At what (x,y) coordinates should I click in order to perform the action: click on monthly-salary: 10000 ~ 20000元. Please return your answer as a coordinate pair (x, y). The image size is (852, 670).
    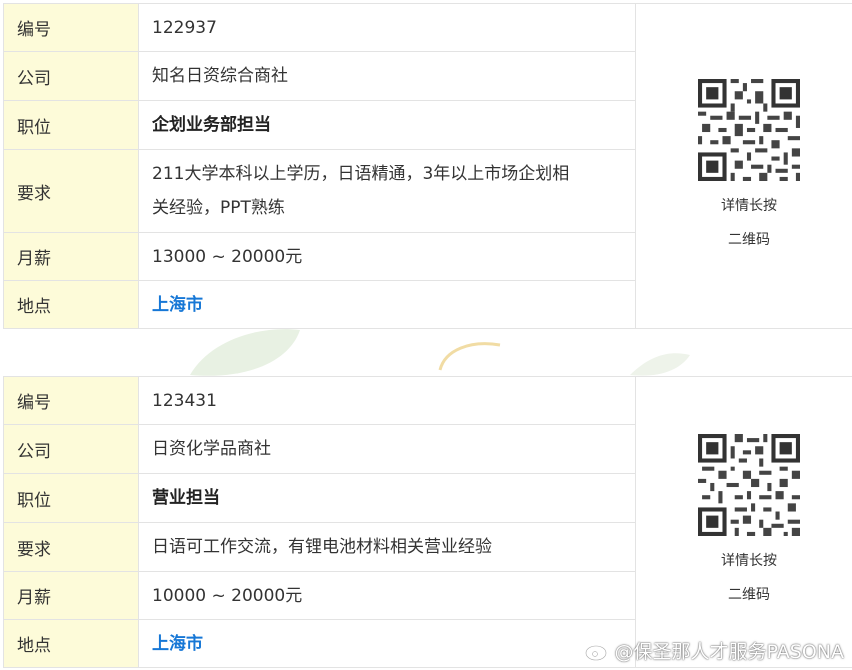
    Looking at the image, I should click on (387, 595).